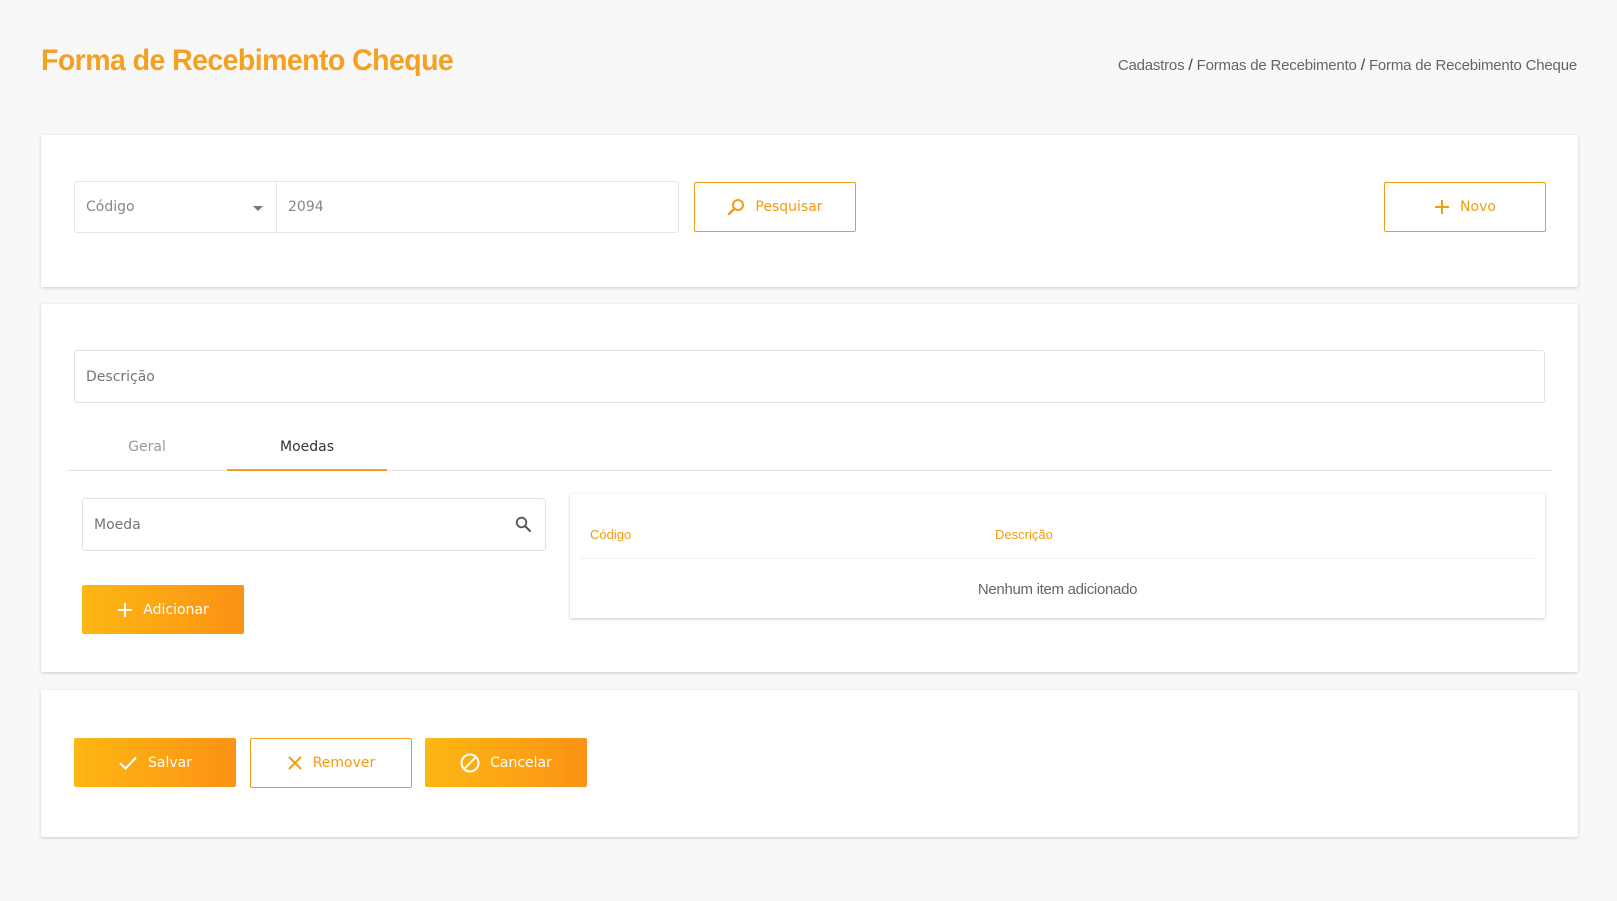  I want to click on column-header-codigo: Código, so click(610, 534).